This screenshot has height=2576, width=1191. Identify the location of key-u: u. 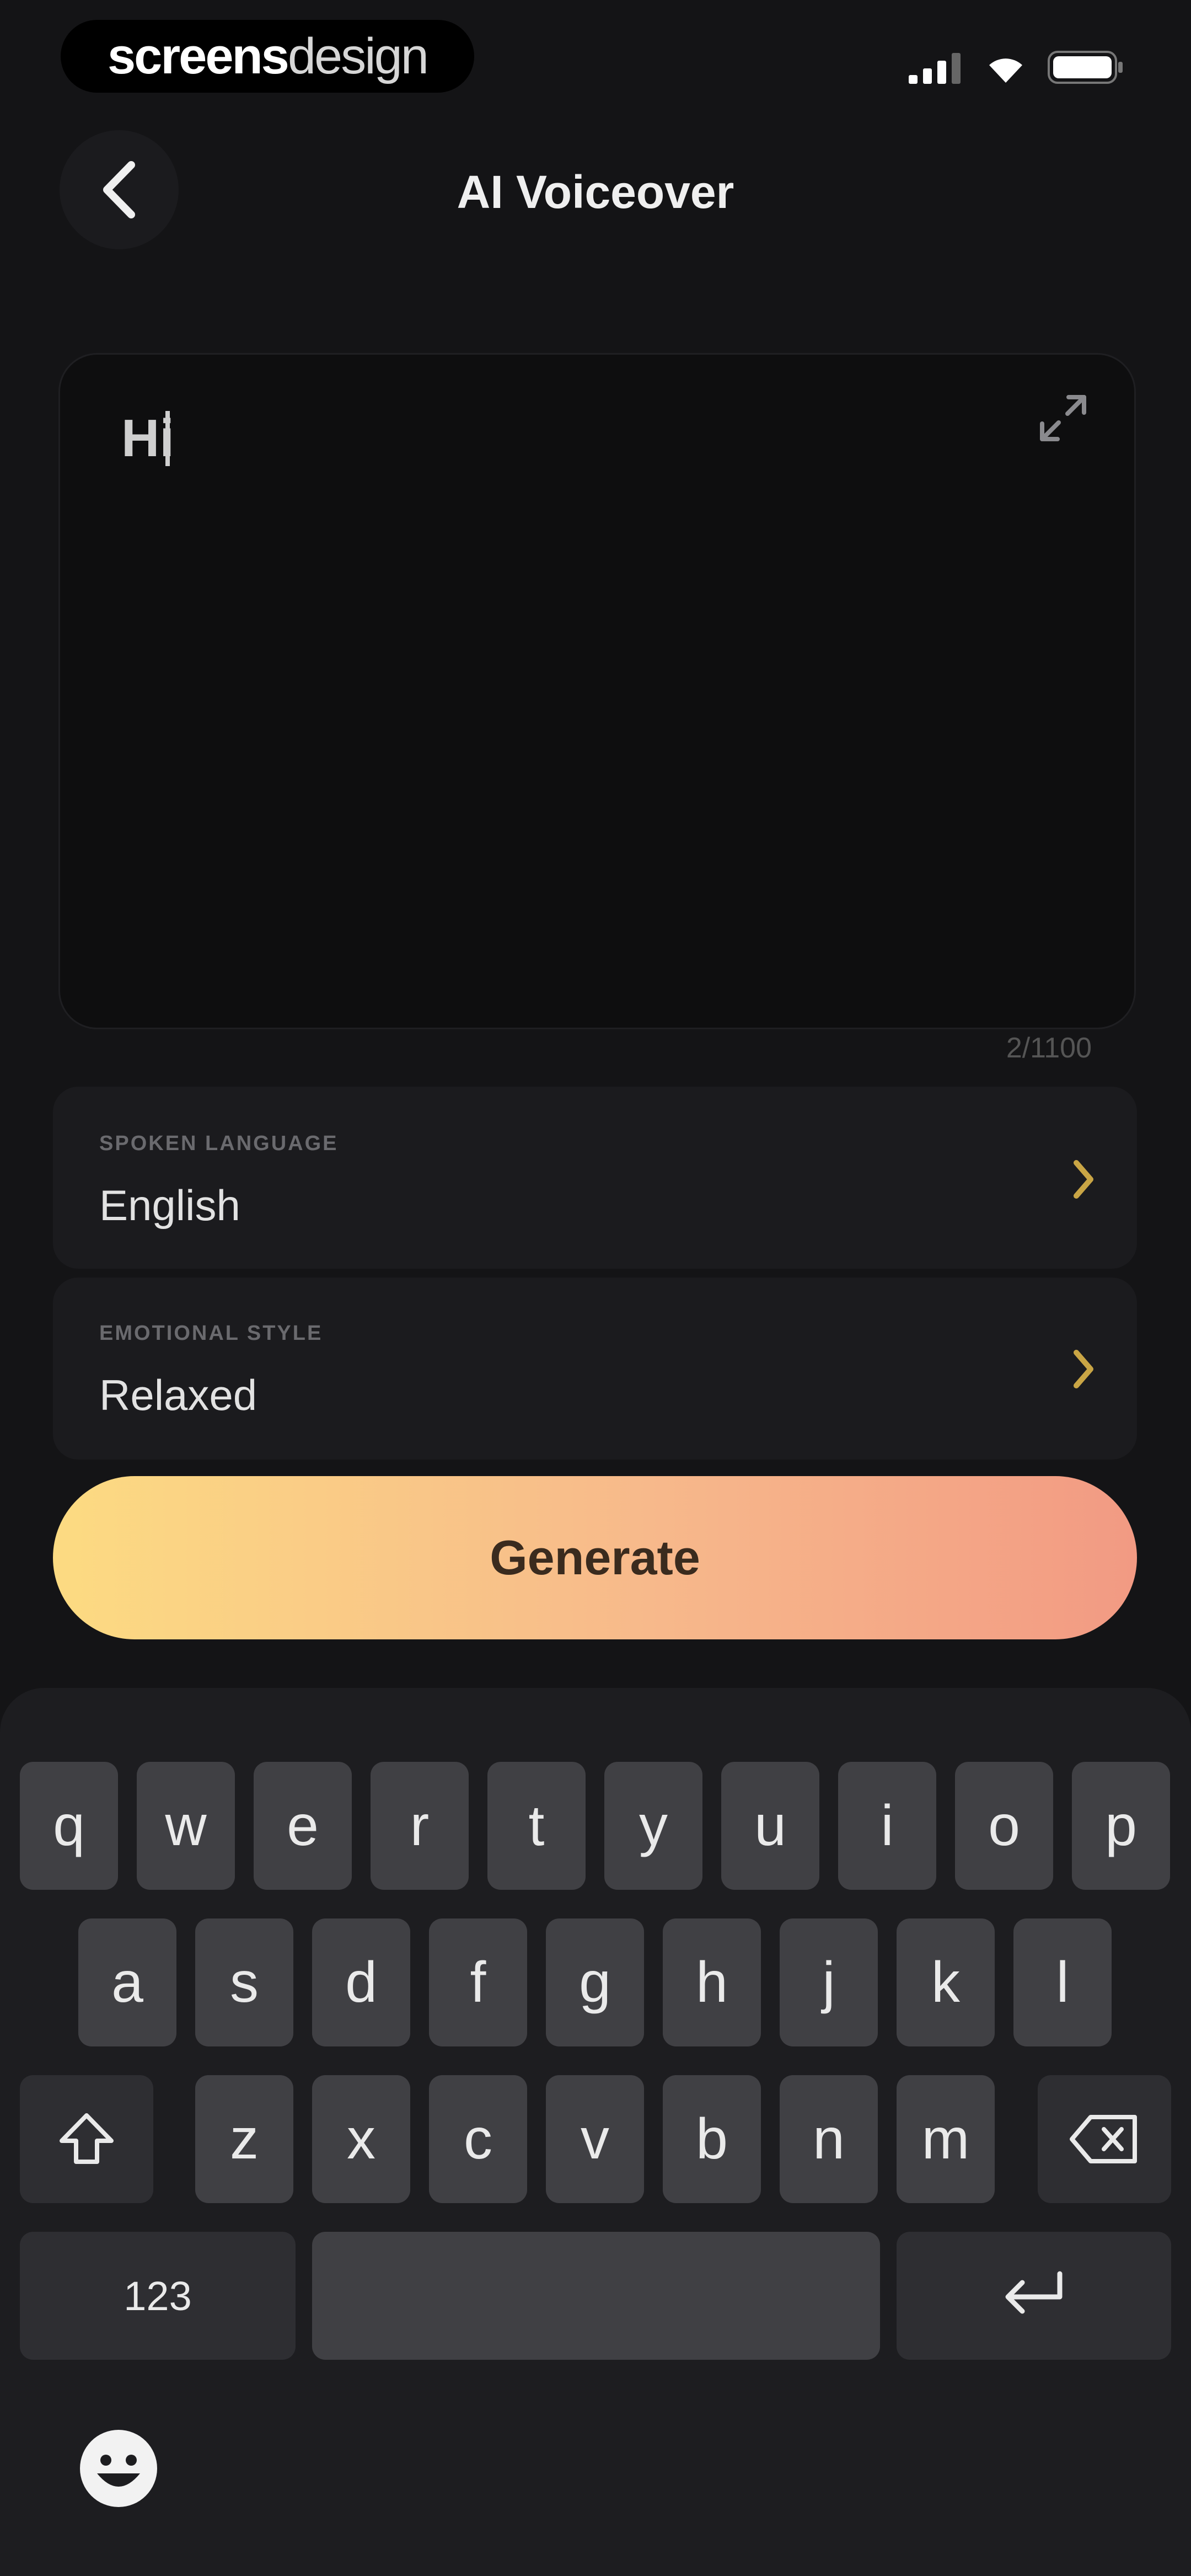
(770, 1826).